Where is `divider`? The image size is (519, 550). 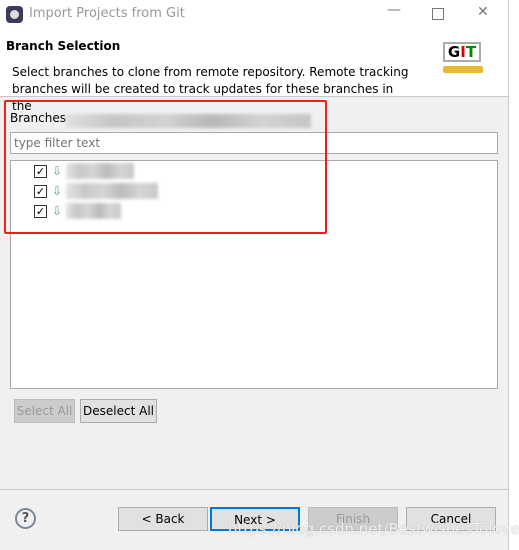 divider is located at coordinates (254, 489).